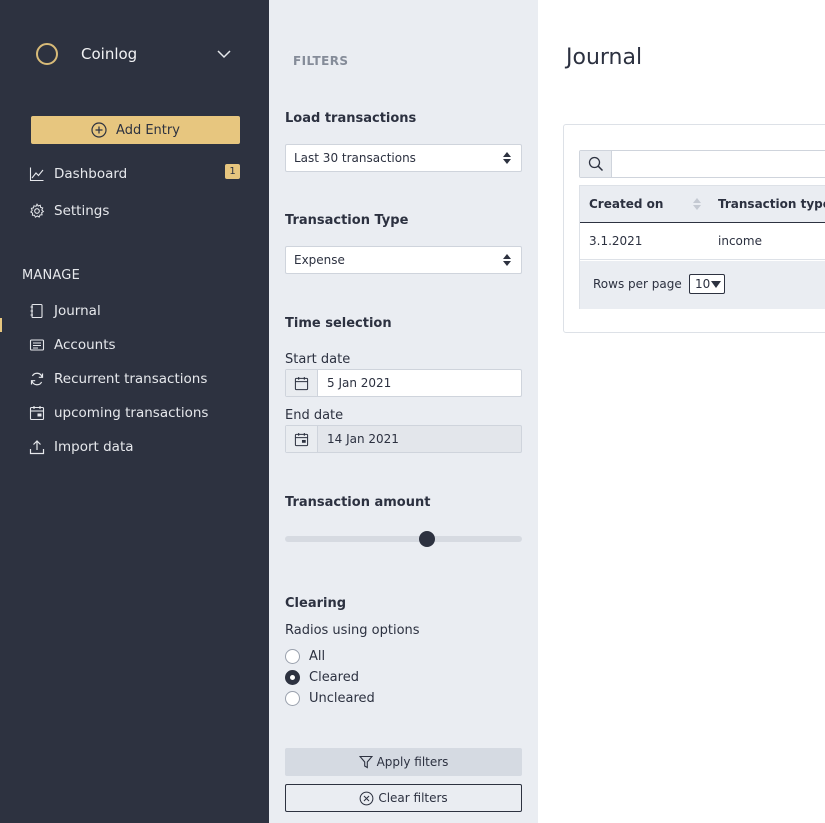 The image size is (825, 823). What do you see at coordinates (716, 284) in the screenshot?
I see `caret-down-icon` at bounding box center [716, 284].